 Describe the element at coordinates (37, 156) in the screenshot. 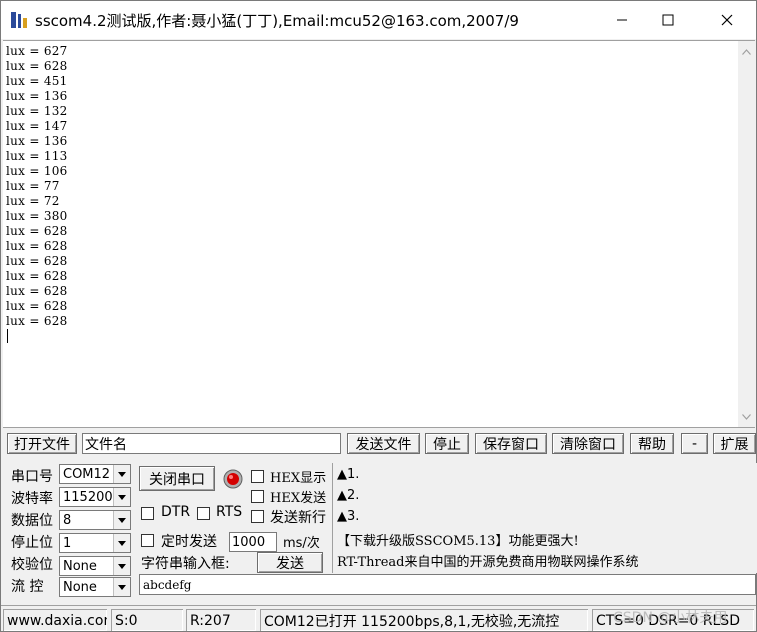

I see `output-line: lux = 113` at that location.